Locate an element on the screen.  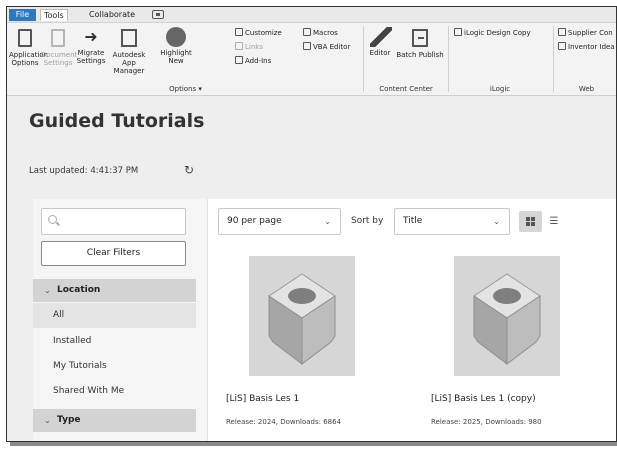
editor-icon is located at coordinates (381, 37).